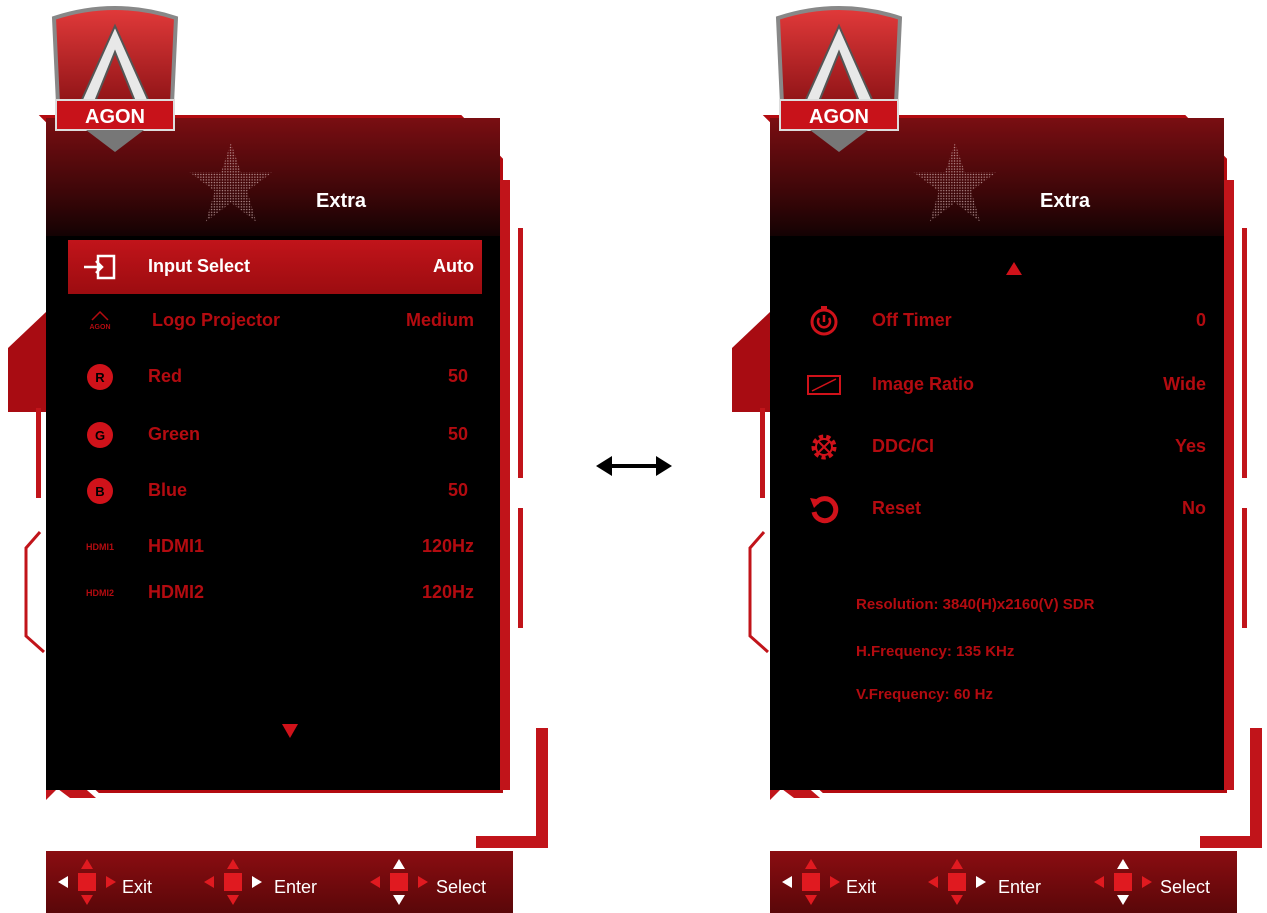 Image resolution: width=1267 pixels, height=913 pixels. What do you see at coordinates (199, 266) in the screenshot?
I see `menu-item-label: Input Select` at bounding box center [199, 266].